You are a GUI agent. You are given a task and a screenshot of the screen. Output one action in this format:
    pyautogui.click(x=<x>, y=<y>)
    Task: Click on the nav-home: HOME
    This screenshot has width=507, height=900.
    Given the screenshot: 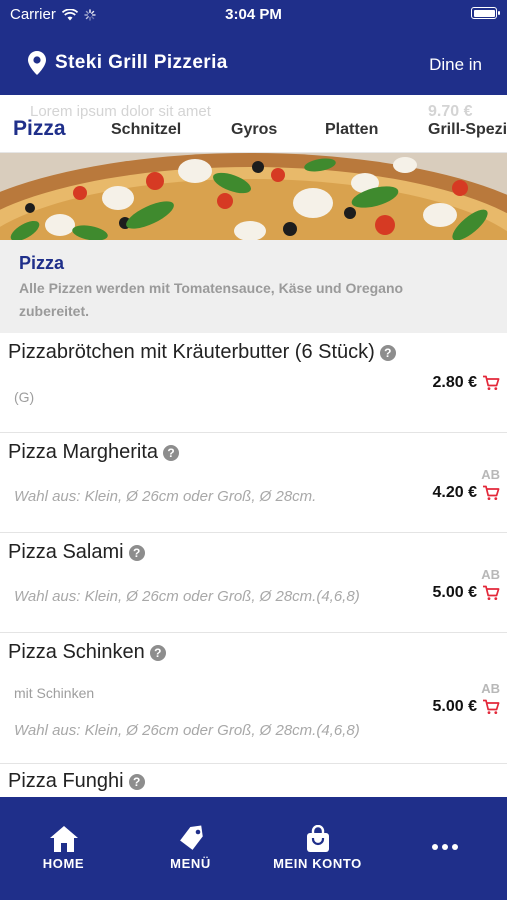 What is the action you would take?
    pyautogui.click(x=63, y=848)
    